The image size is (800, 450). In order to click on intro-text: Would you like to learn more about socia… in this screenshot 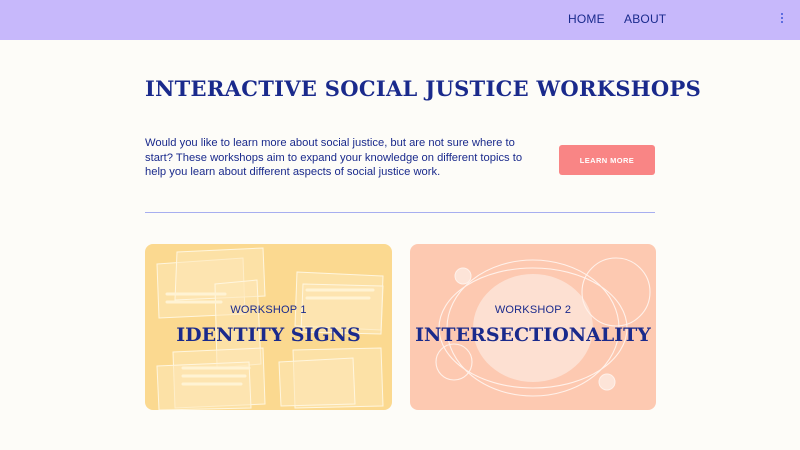, I will do `click(334, 157)`.